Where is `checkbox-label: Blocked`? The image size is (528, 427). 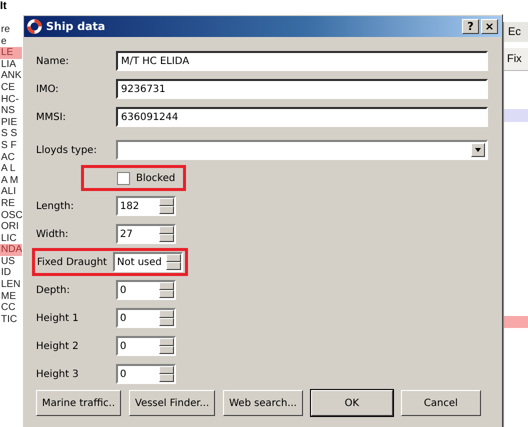
checkbox-label: Blocked is located at coordinates (156, 178).